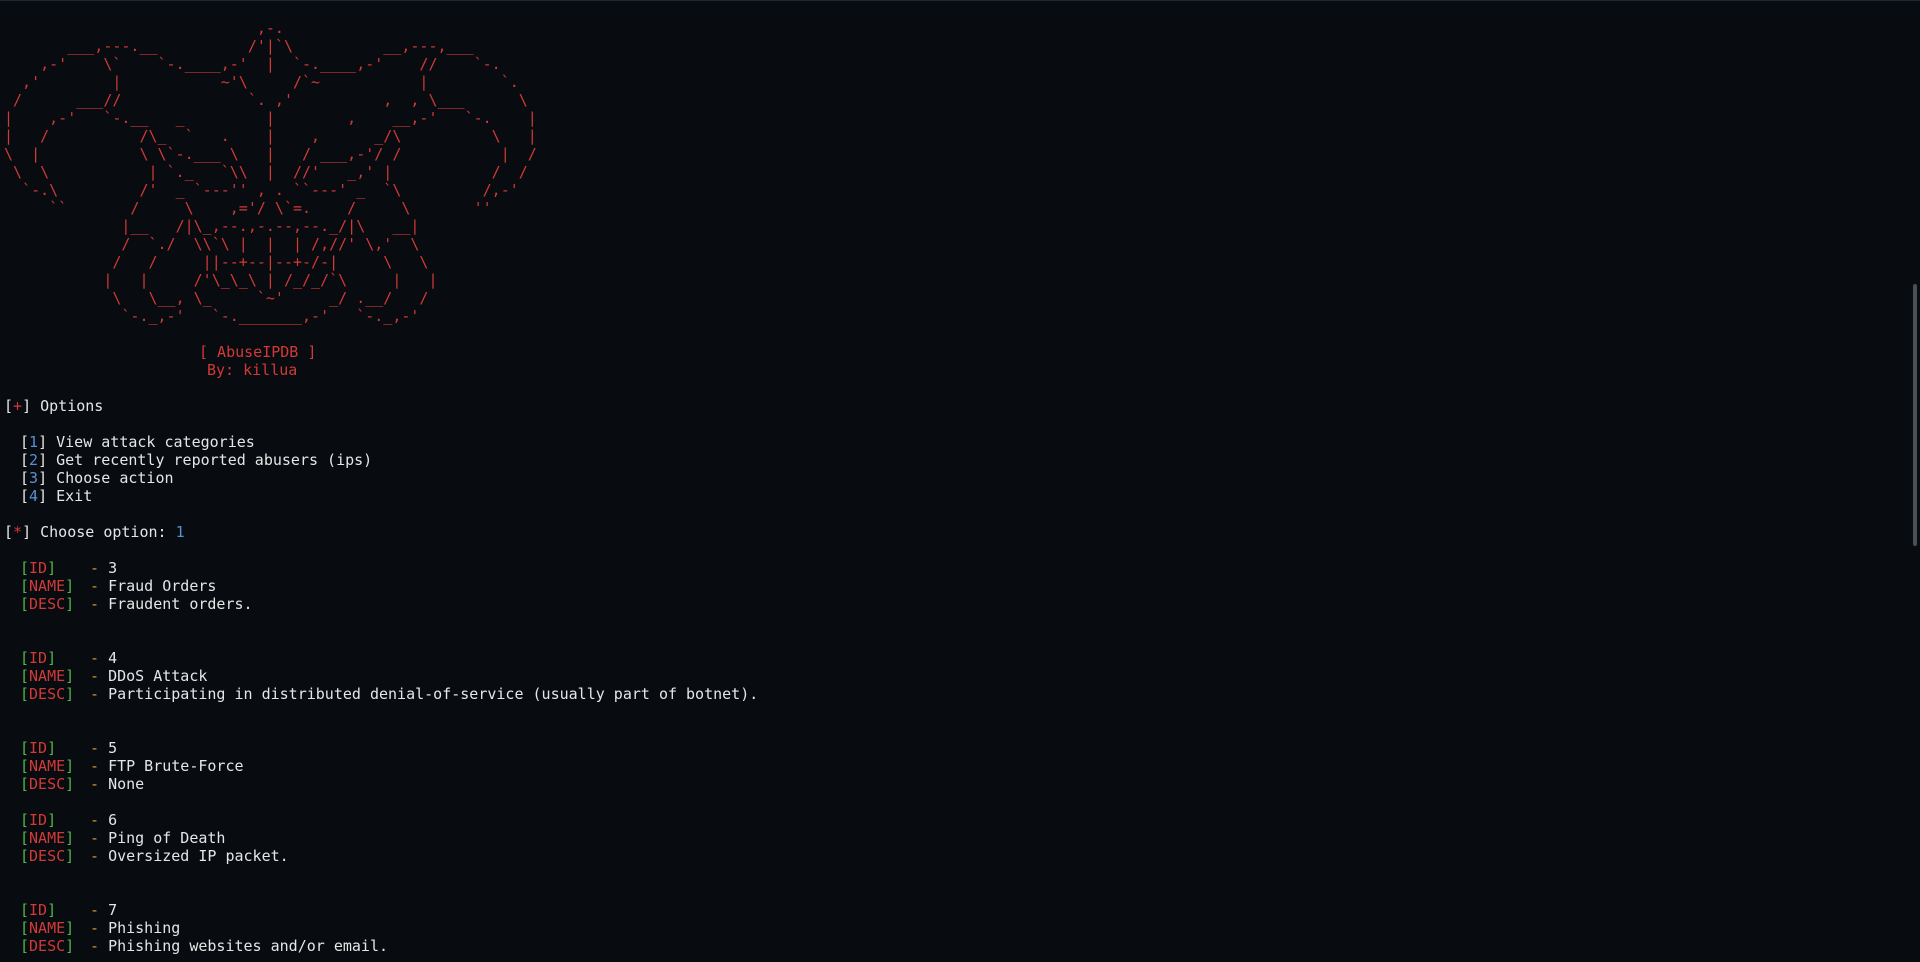  I want to click on menu-item-number: 1, so click(34, 442).